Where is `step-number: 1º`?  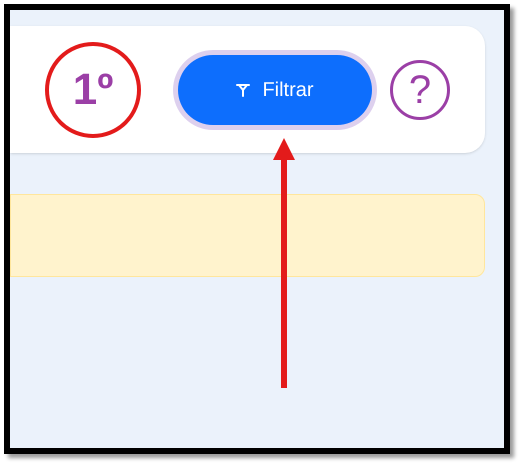 step-number: 1º is located at coordinates (93, 90).